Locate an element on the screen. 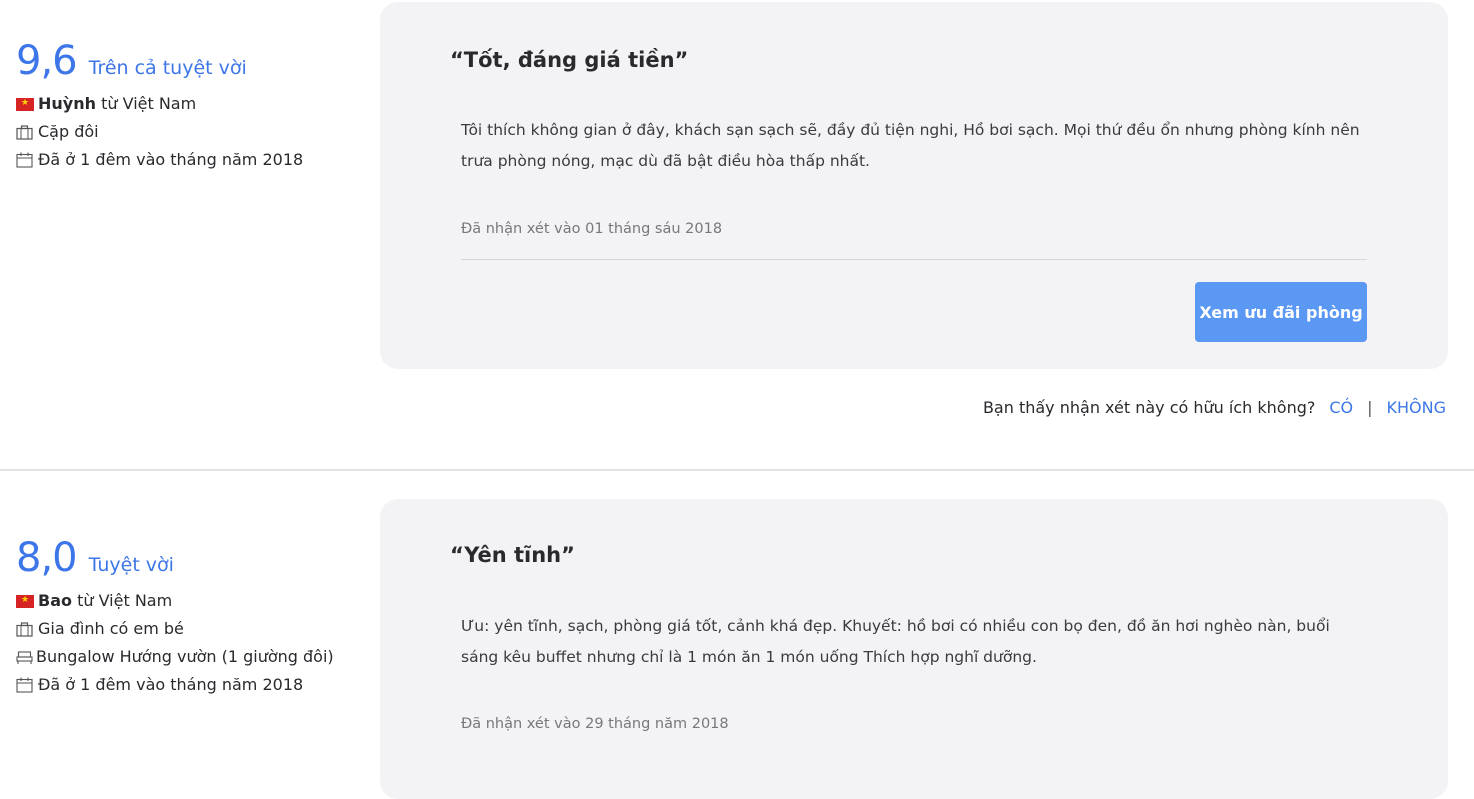 Image resolution: width=1474 pixels, height=799 pixels. reviewer-name: Huỳnh is located at coordinates (67, 103).